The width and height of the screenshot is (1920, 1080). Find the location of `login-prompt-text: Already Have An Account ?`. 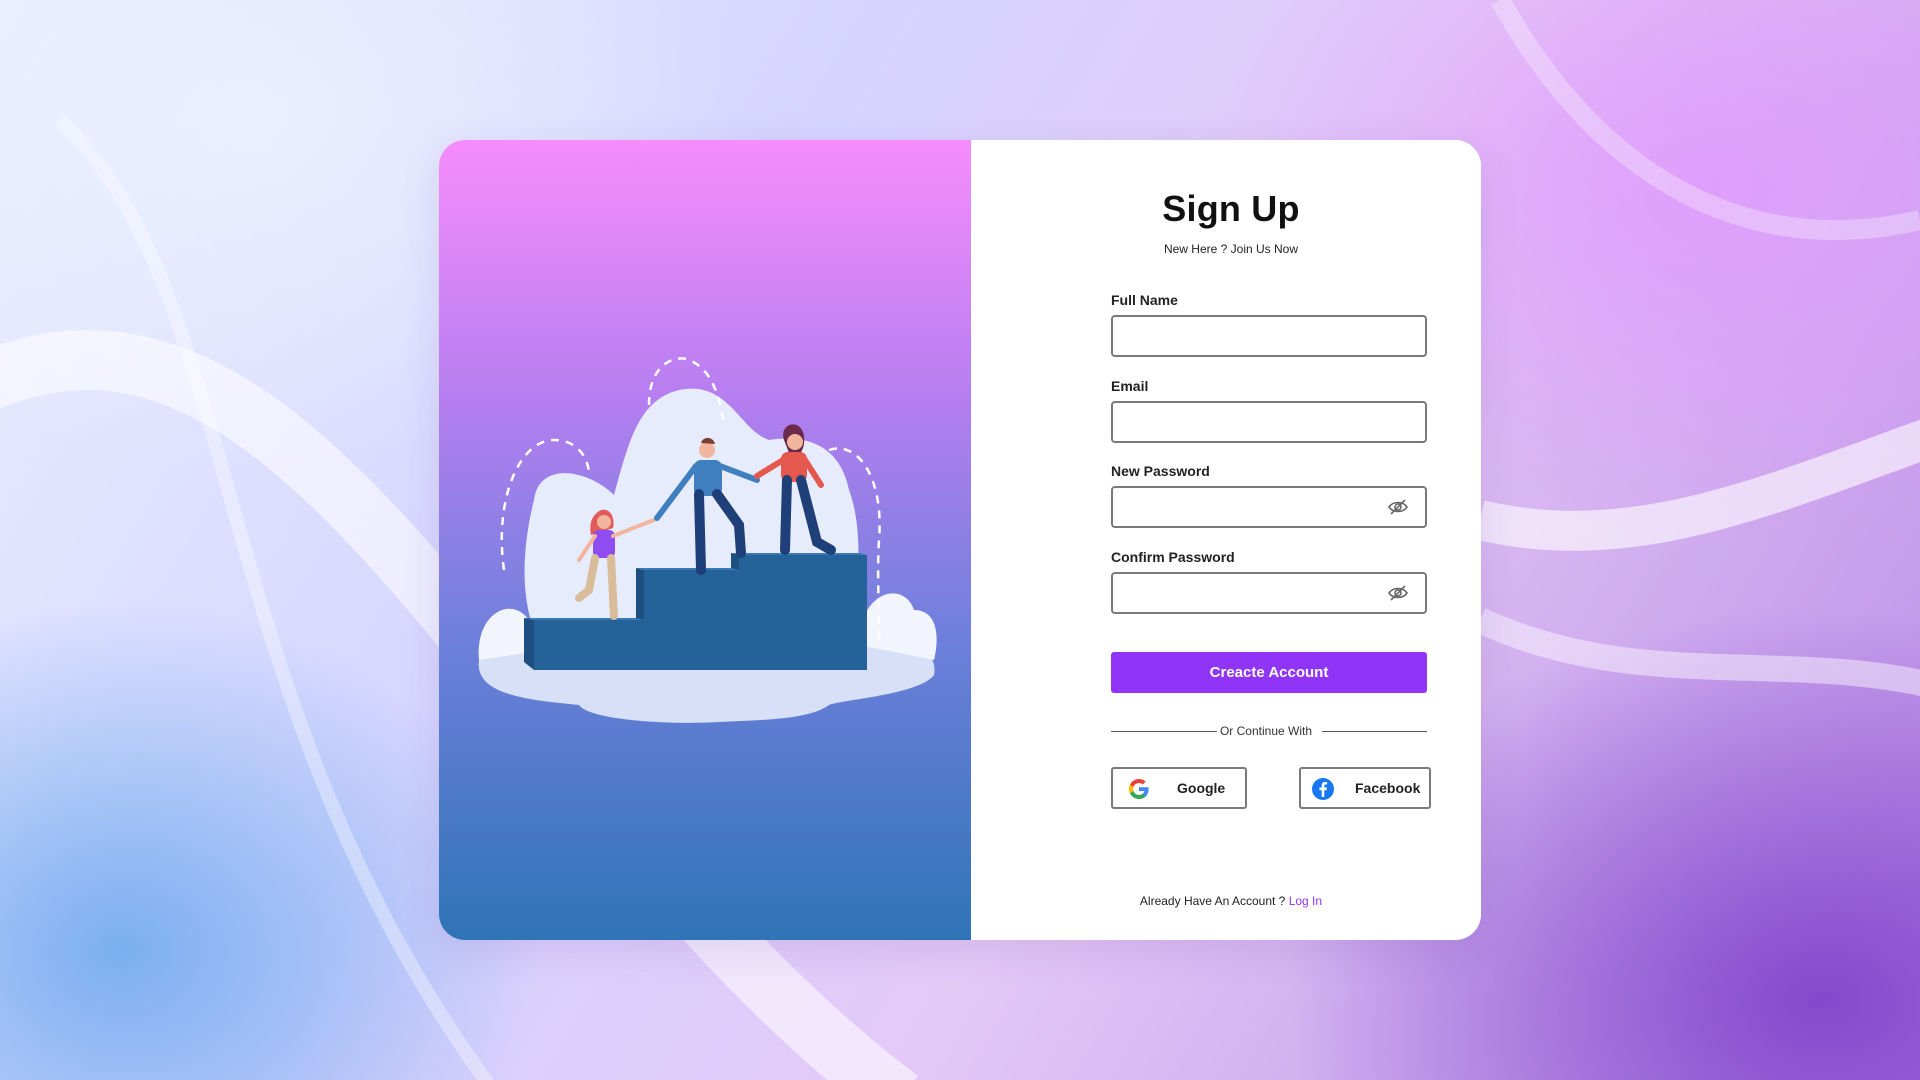

login-prompt-text: Already Have An Account ? is located at coordinates (1212, 901).